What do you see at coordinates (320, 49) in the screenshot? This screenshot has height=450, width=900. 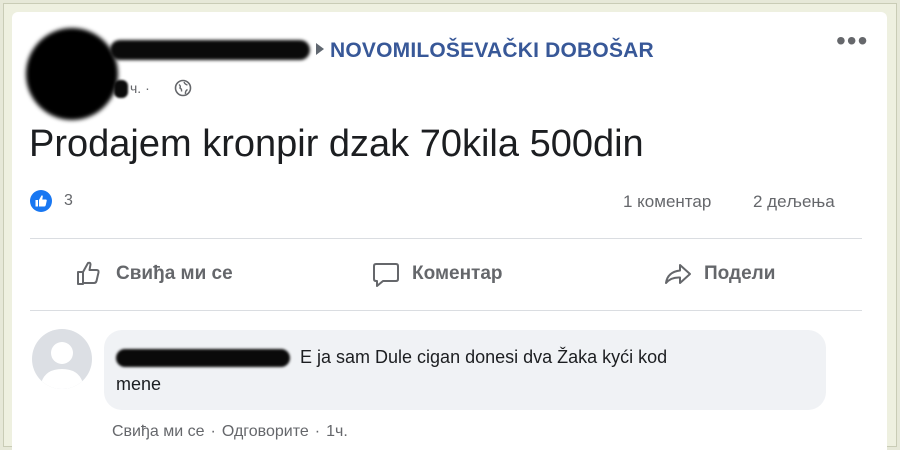 I see `caret-right-icon` at bounding box center [320, 49].